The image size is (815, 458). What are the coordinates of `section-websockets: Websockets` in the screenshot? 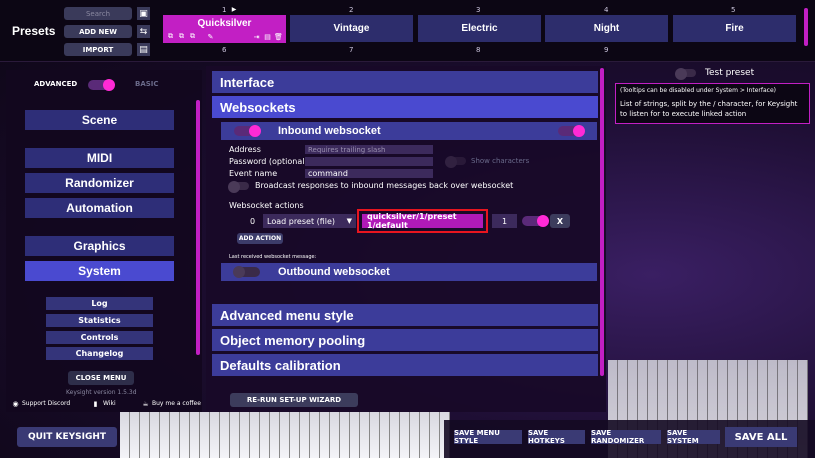 It's located at (405, 107).